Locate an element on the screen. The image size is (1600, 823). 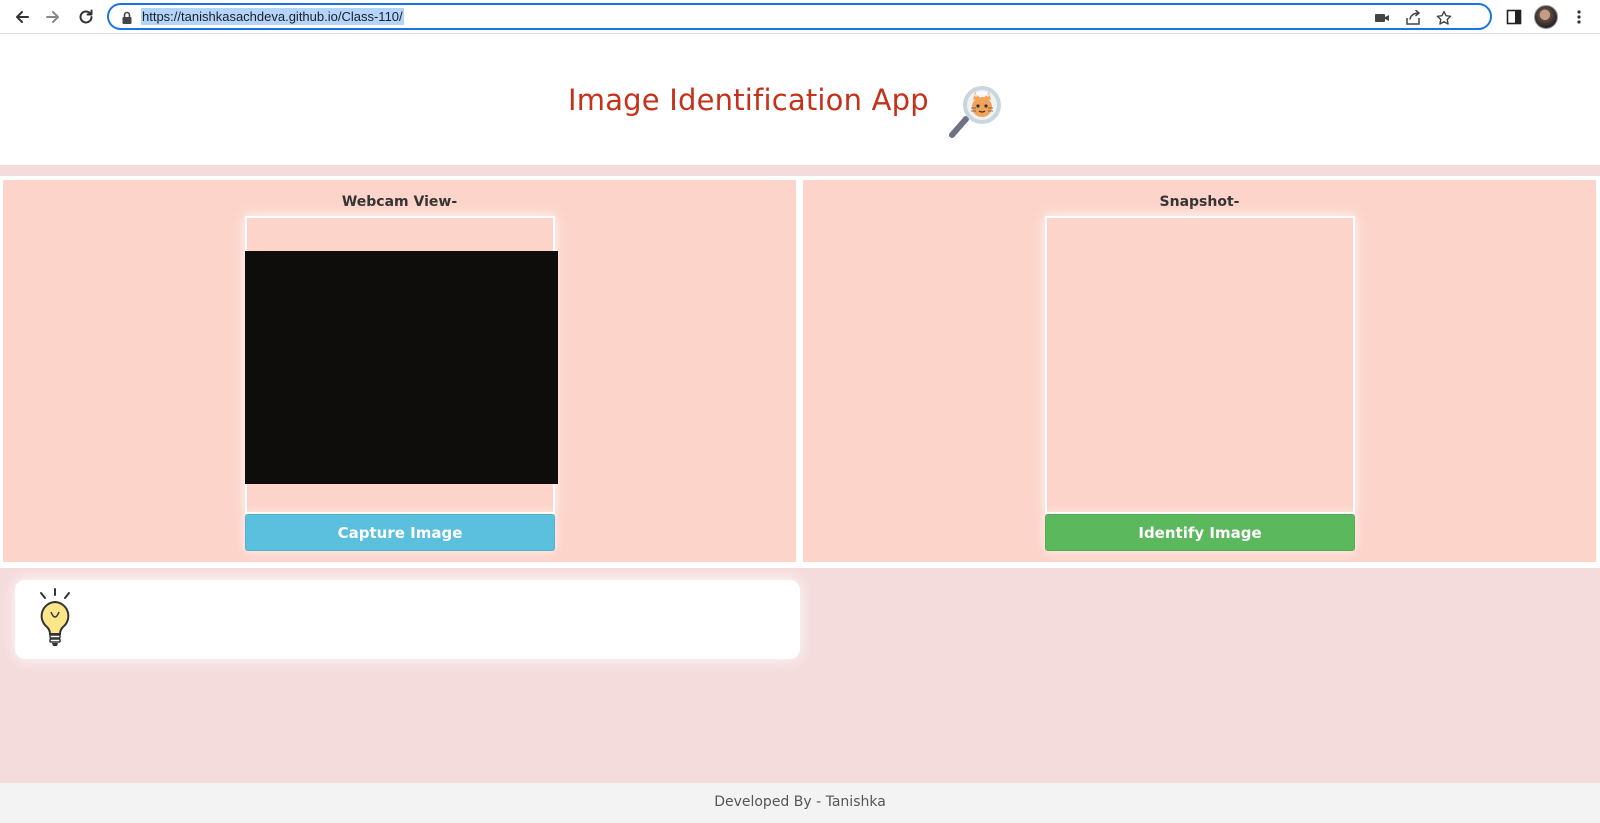
snapshot-frame is located at coordinates (1200, 365).